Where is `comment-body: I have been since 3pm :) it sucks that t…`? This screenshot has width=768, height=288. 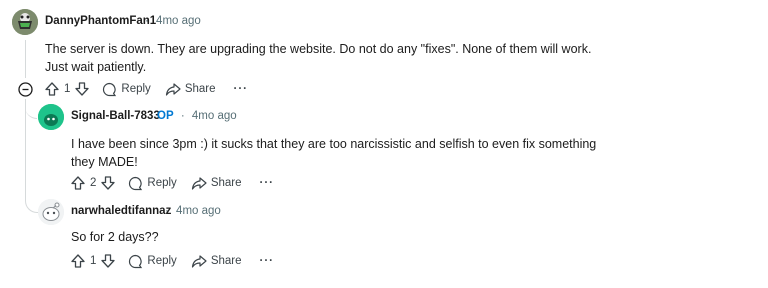 comment-body: I have been since 3pm :) it sucks that t… is located at coordinates (334, 153).